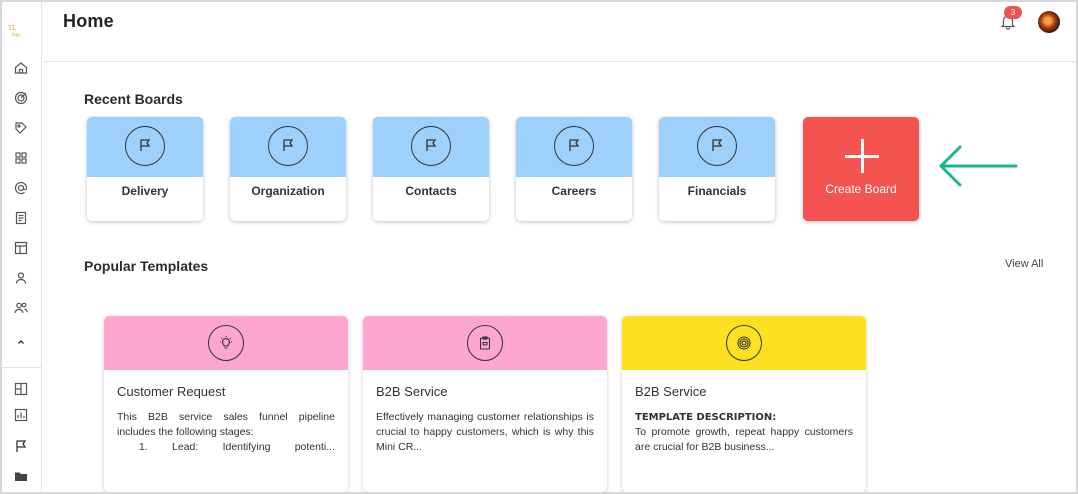 The image size is (1078, 494). I want to click on board-card-careers: Careers, so click(574, 169).